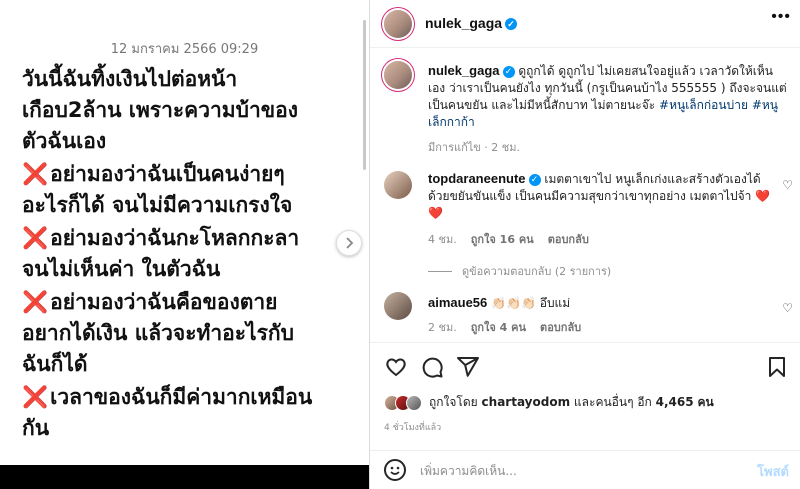  I want to click on post-author: nulek_gaga ✓, so click(471, 23).